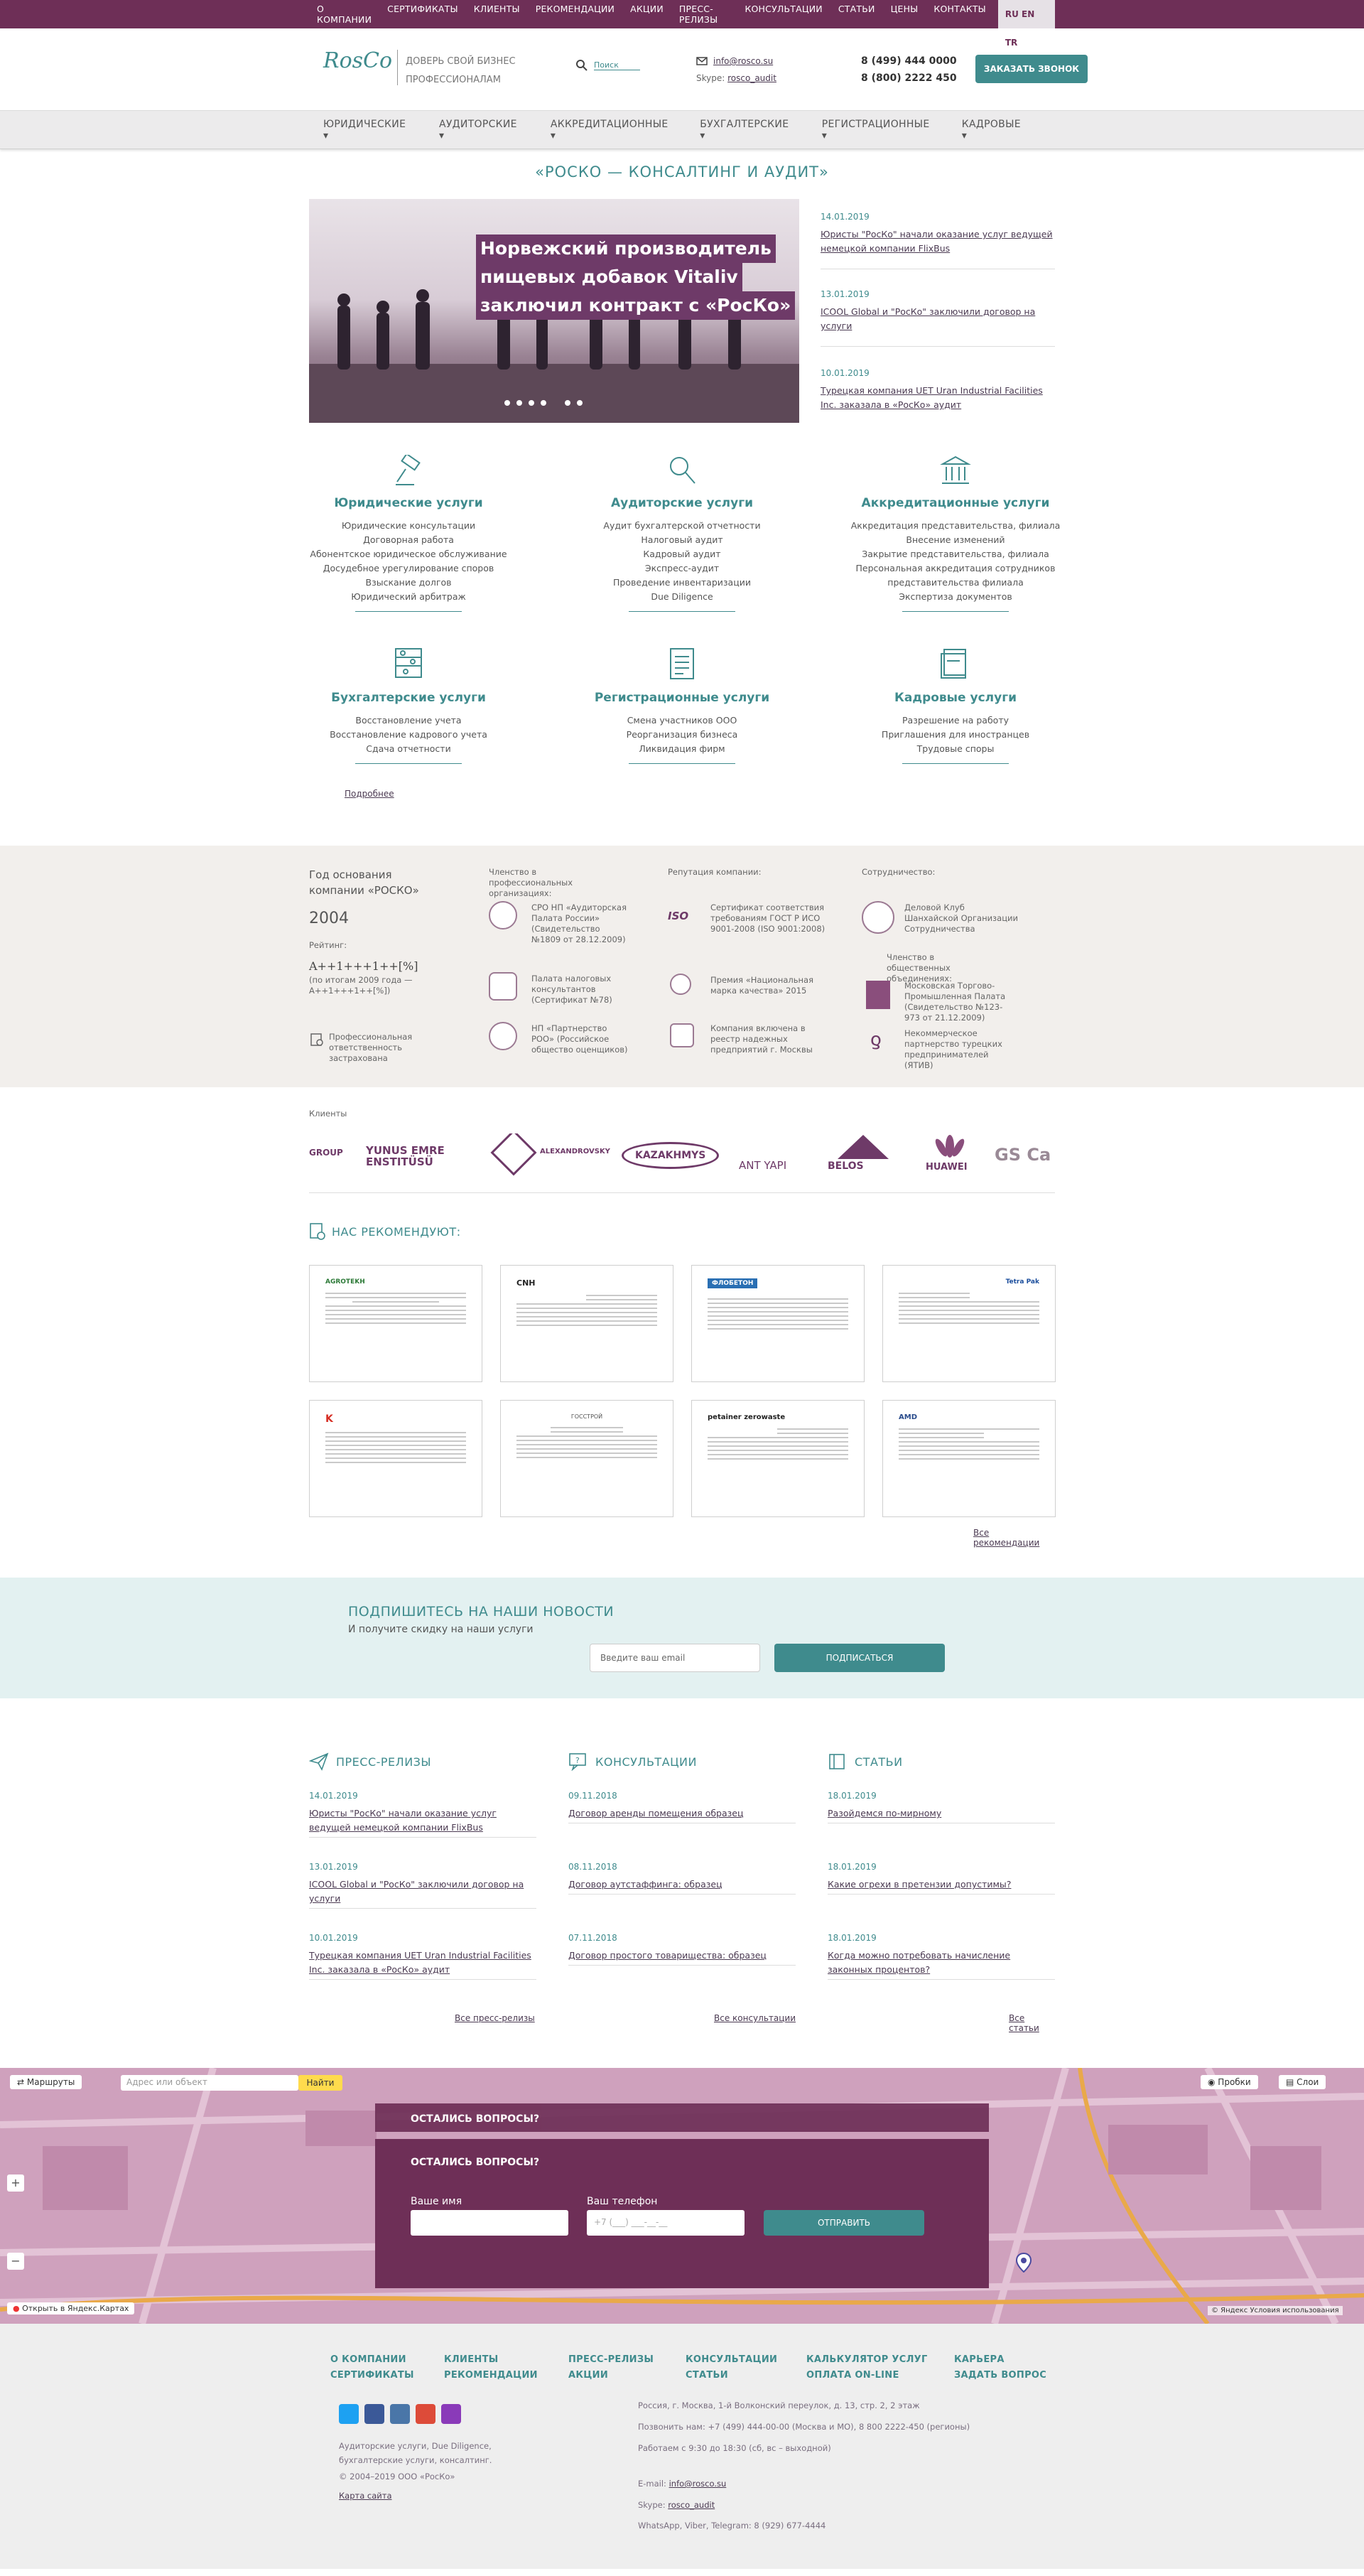  What do you see at coordinates (955, 735) in the screenshot?
I see `service-item: Приглашения для иностранцев` at bounding box center [955, 735].